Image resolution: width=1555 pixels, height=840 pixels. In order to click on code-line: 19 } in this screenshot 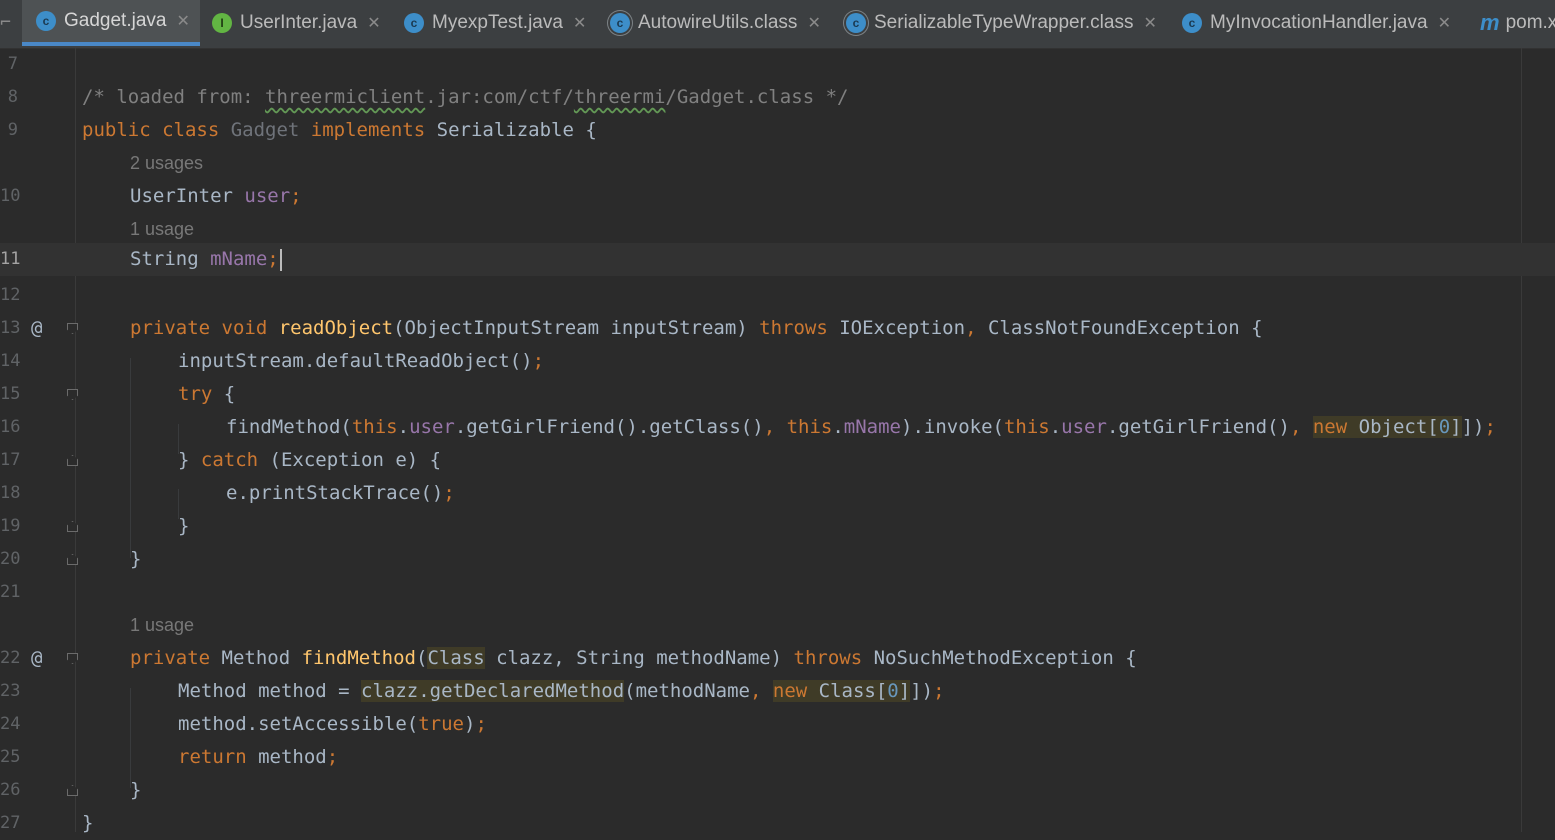, I will do `click(777, 526)`.